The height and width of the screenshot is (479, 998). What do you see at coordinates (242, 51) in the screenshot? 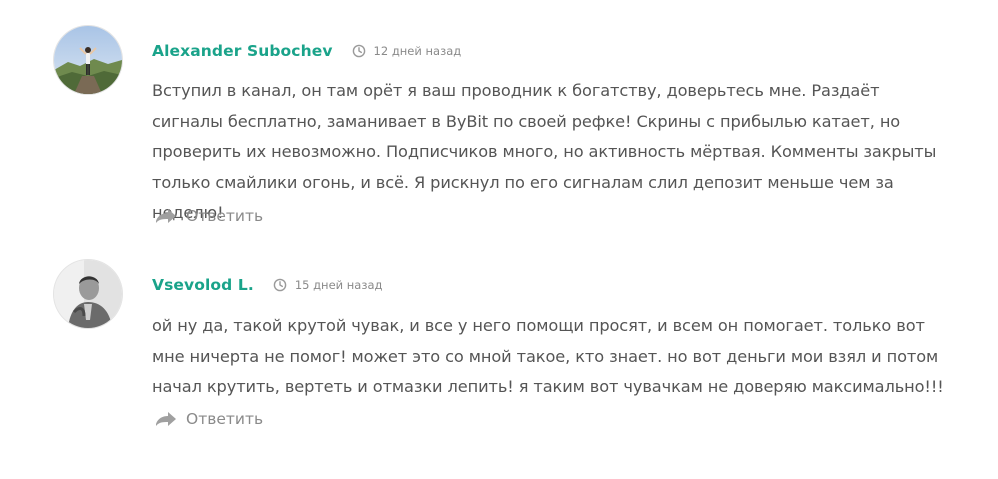
I see `comment-author: Alexander Subochev` at bounding box center [242, 51].